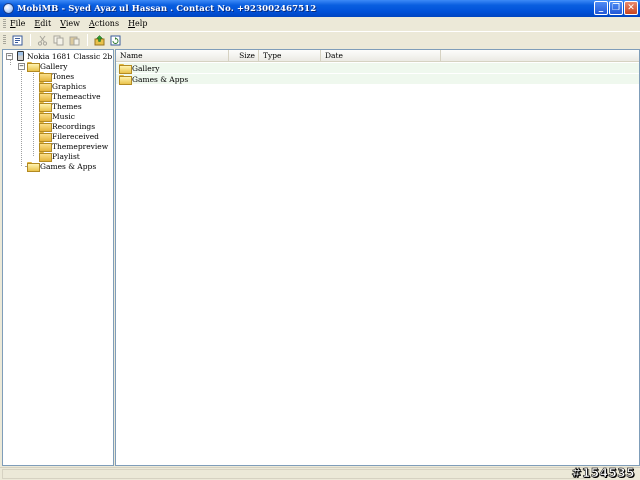 The image size is (640, 480). I want to click on menu-file: File, so click(17, 23).